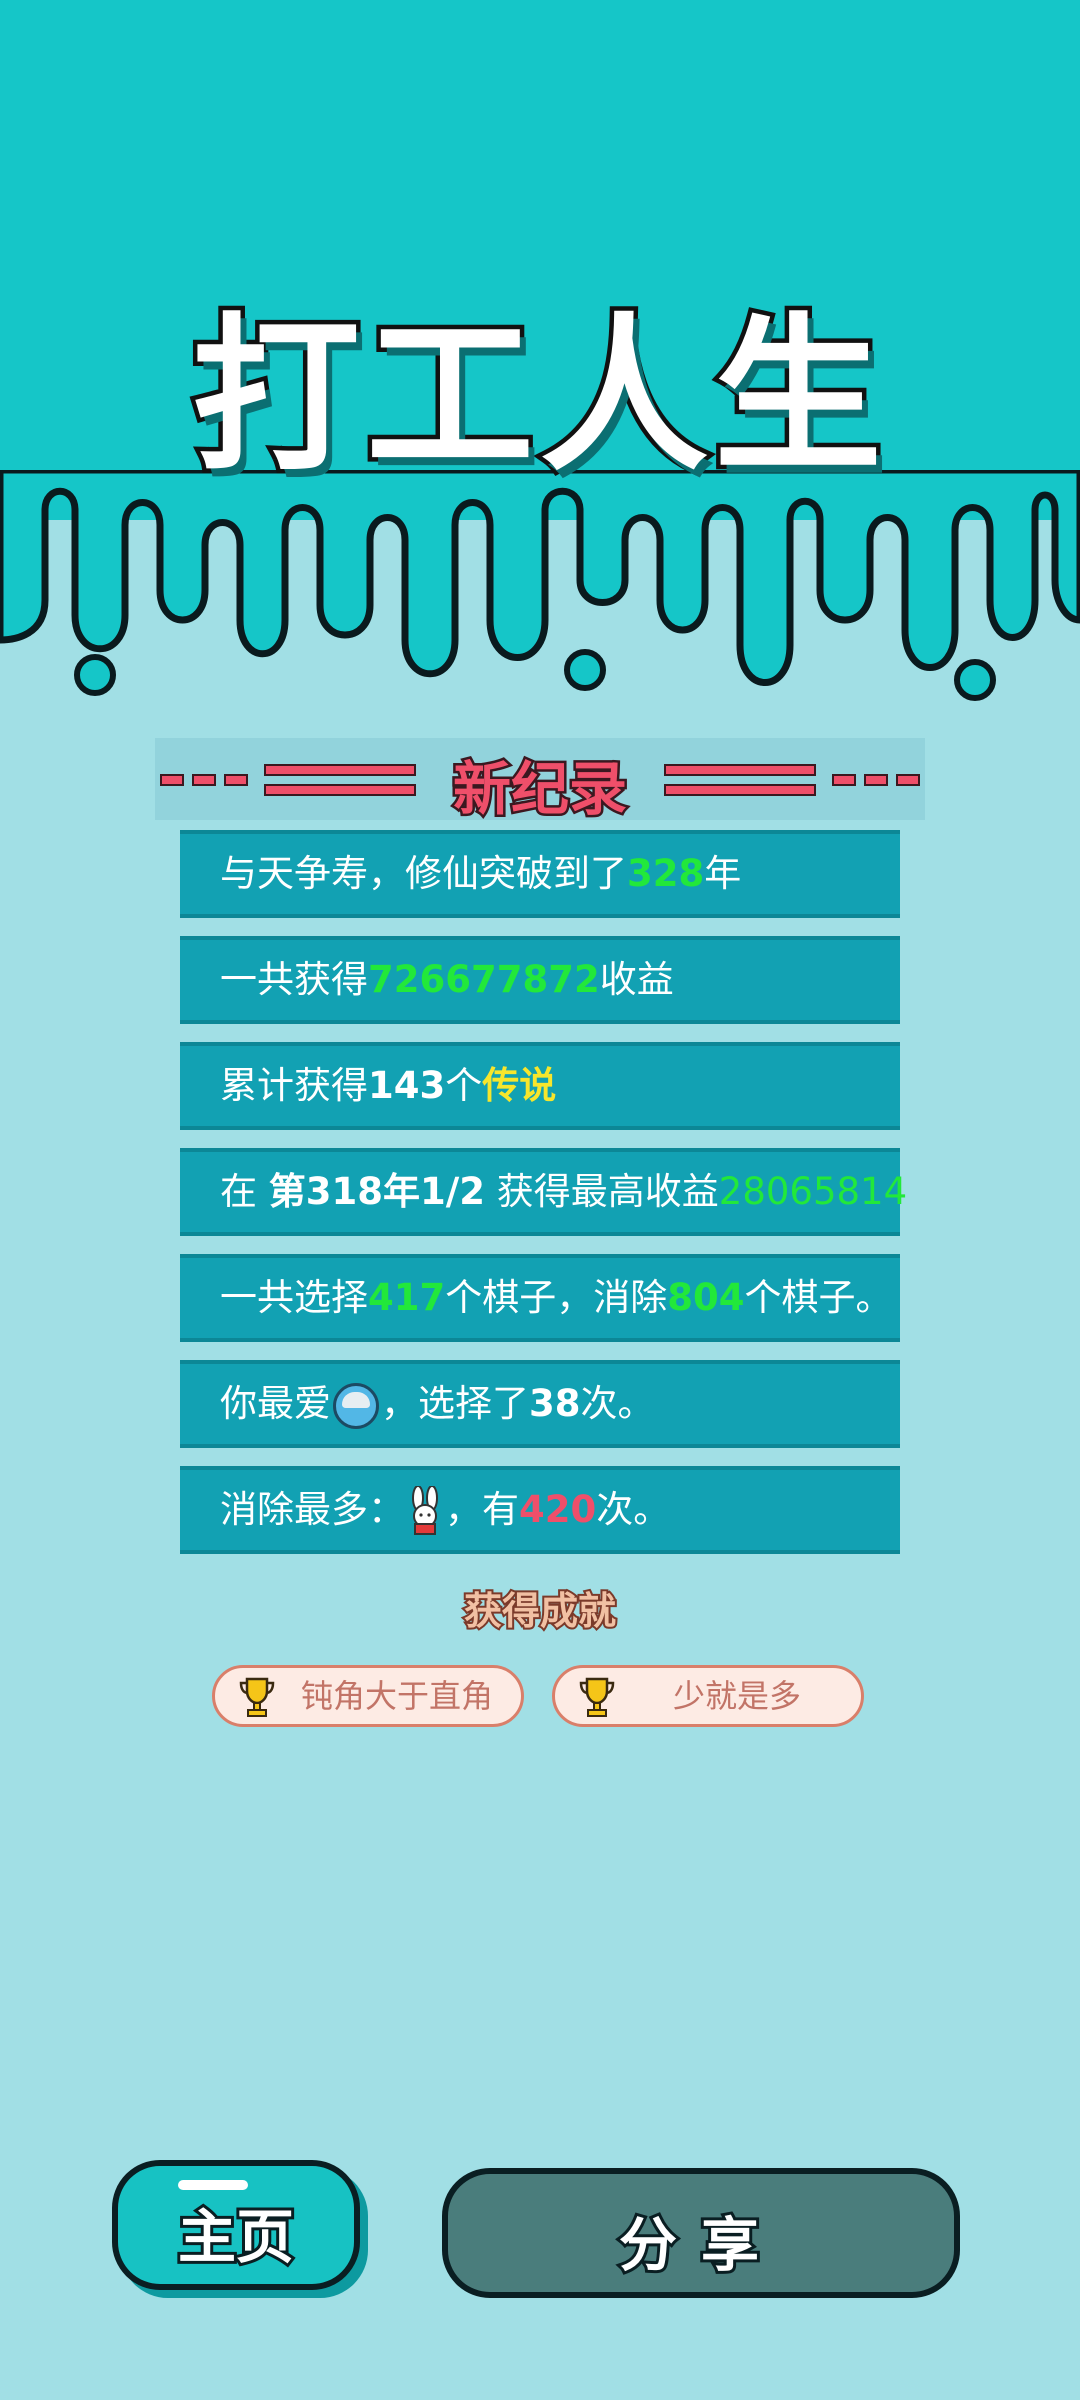  What do you see at coordinates (275, 1403) in the screenshot?
I see `stat-text: 你最爱` at bounding box center [275, 1403].